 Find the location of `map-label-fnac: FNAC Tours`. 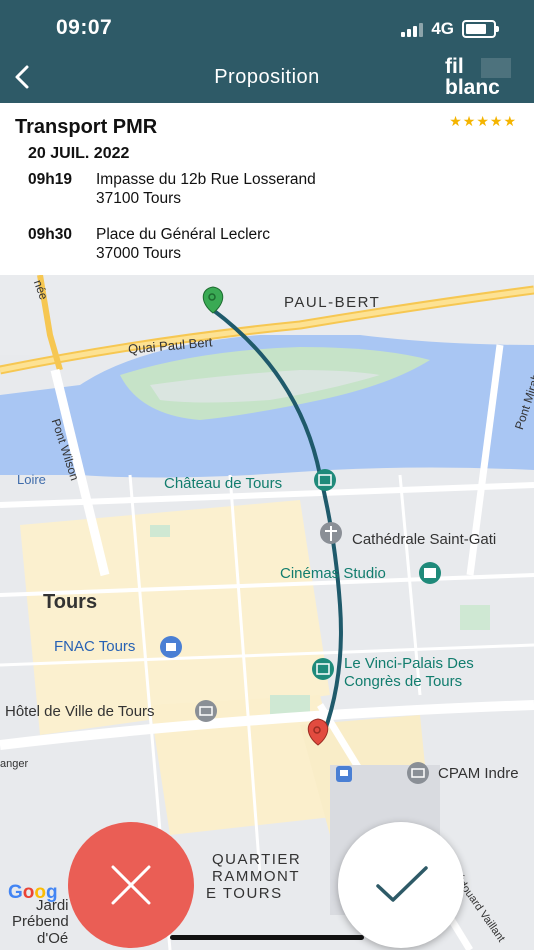

map-label-fnac: FNAC Tours is located at coordinates (95, 646).